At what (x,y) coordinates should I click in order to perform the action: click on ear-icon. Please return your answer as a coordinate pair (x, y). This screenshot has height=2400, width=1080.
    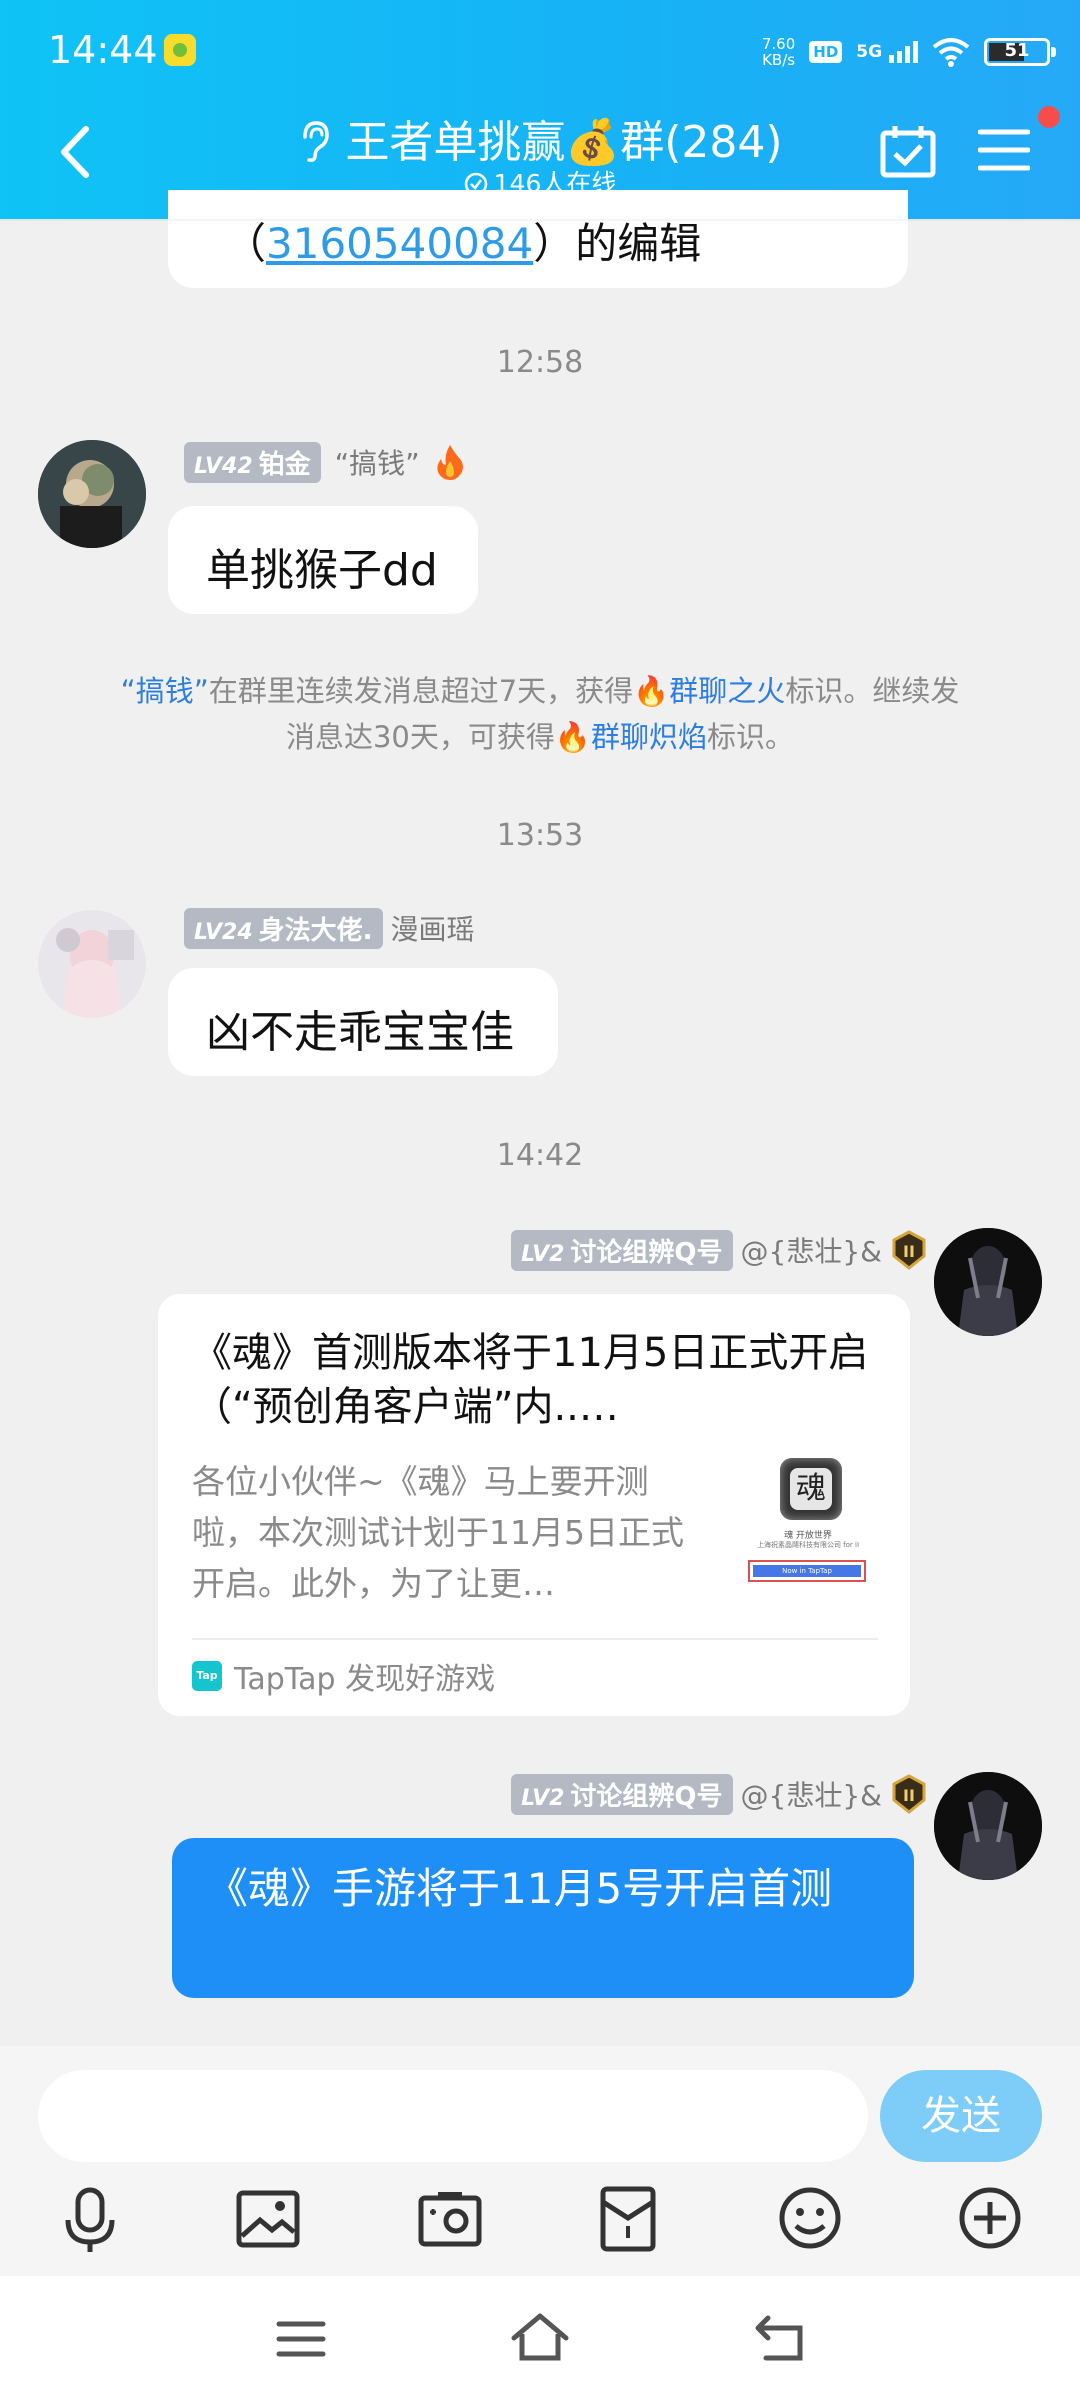
    Looking at the image, I should click on (316, 141).